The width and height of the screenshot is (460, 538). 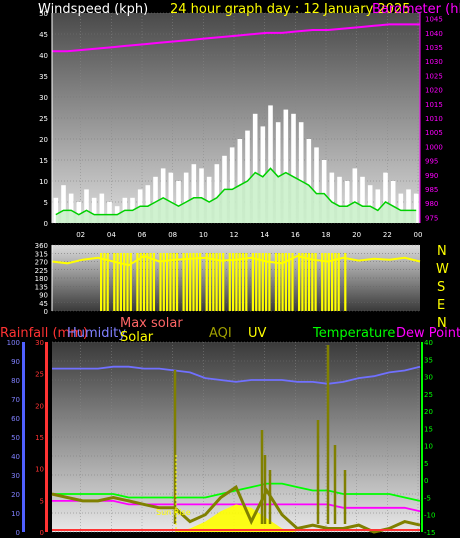 I want to click on pressure-ytick-label: 1005, so click(x=434, y=133).